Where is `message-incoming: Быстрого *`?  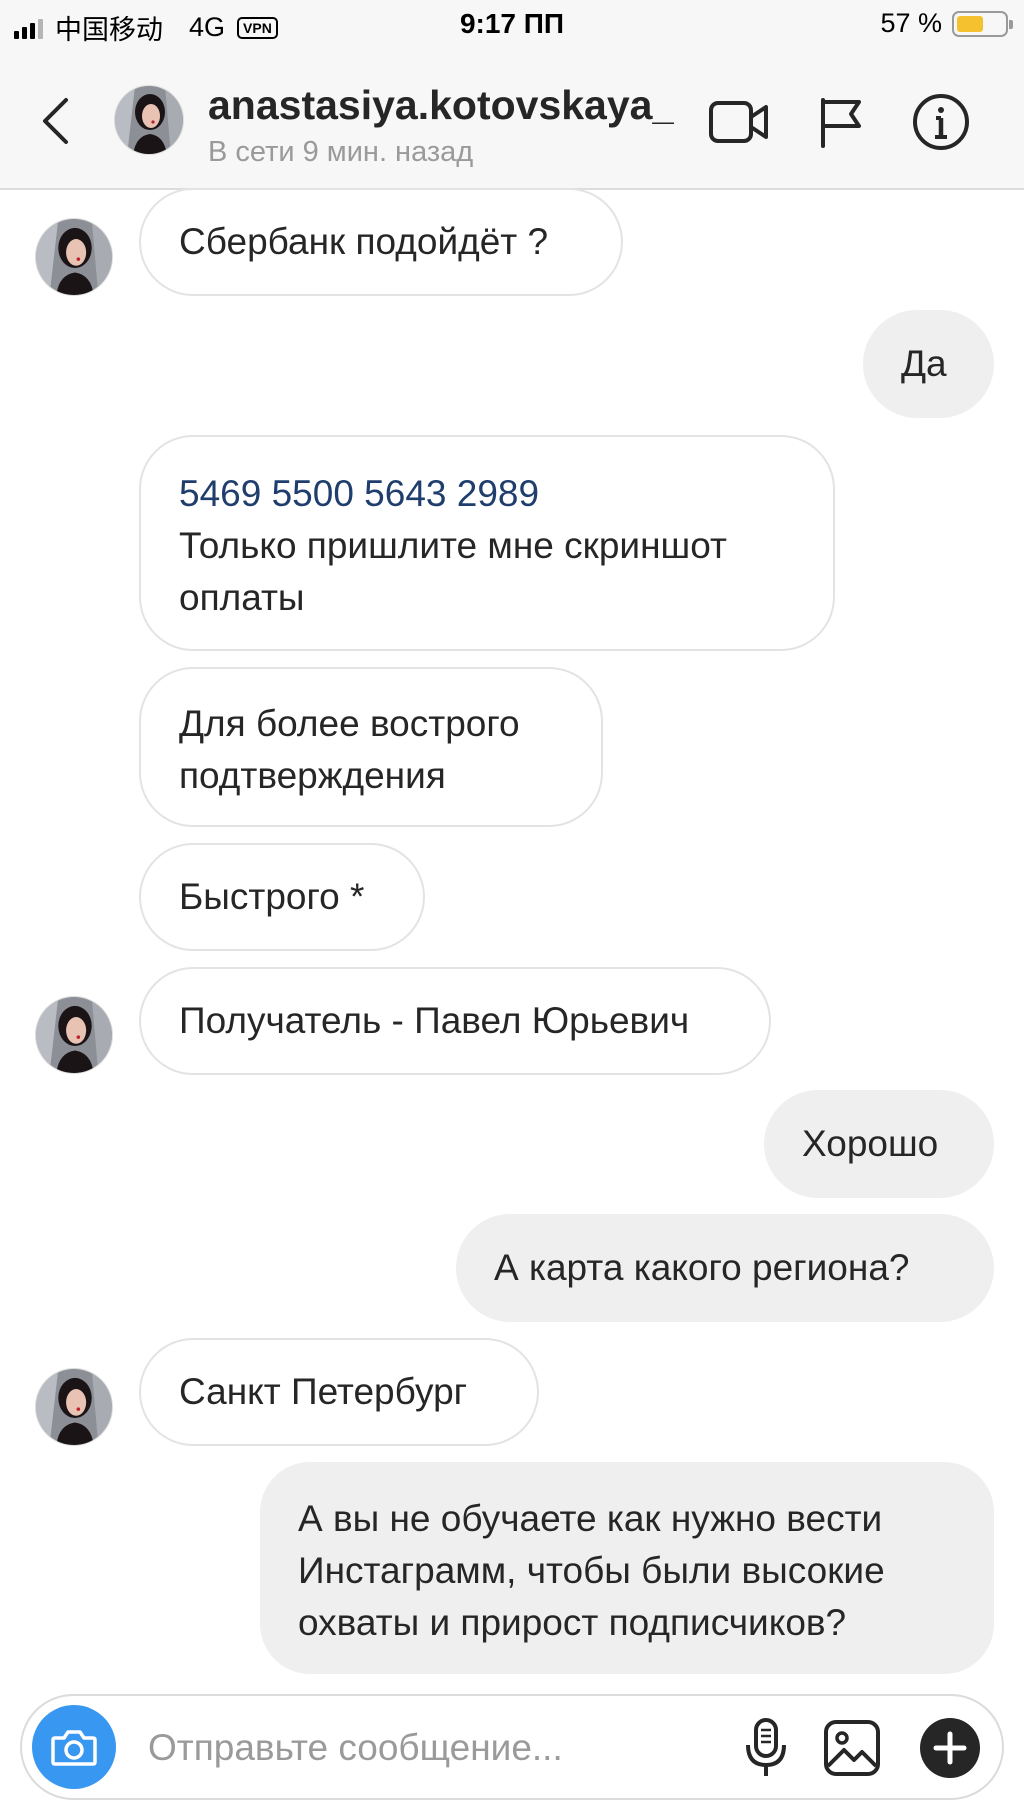 message-incoming: Быстрого * is located at coordinates (282, 897).